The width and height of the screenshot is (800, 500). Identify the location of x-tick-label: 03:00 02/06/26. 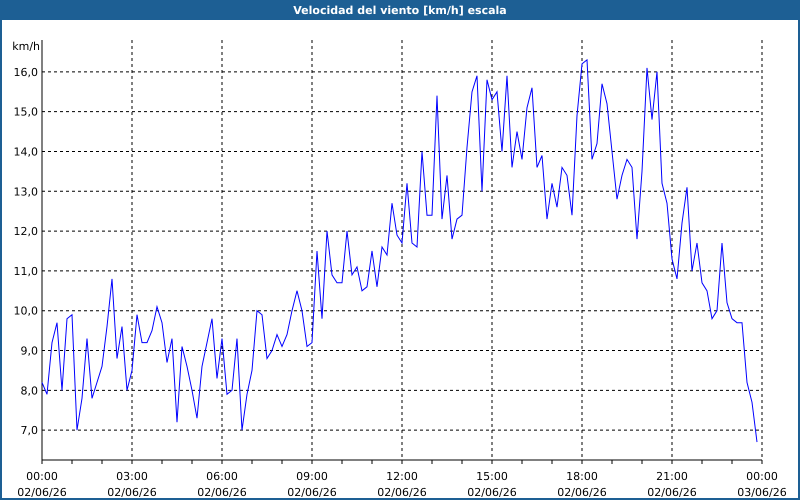
(132, 484).